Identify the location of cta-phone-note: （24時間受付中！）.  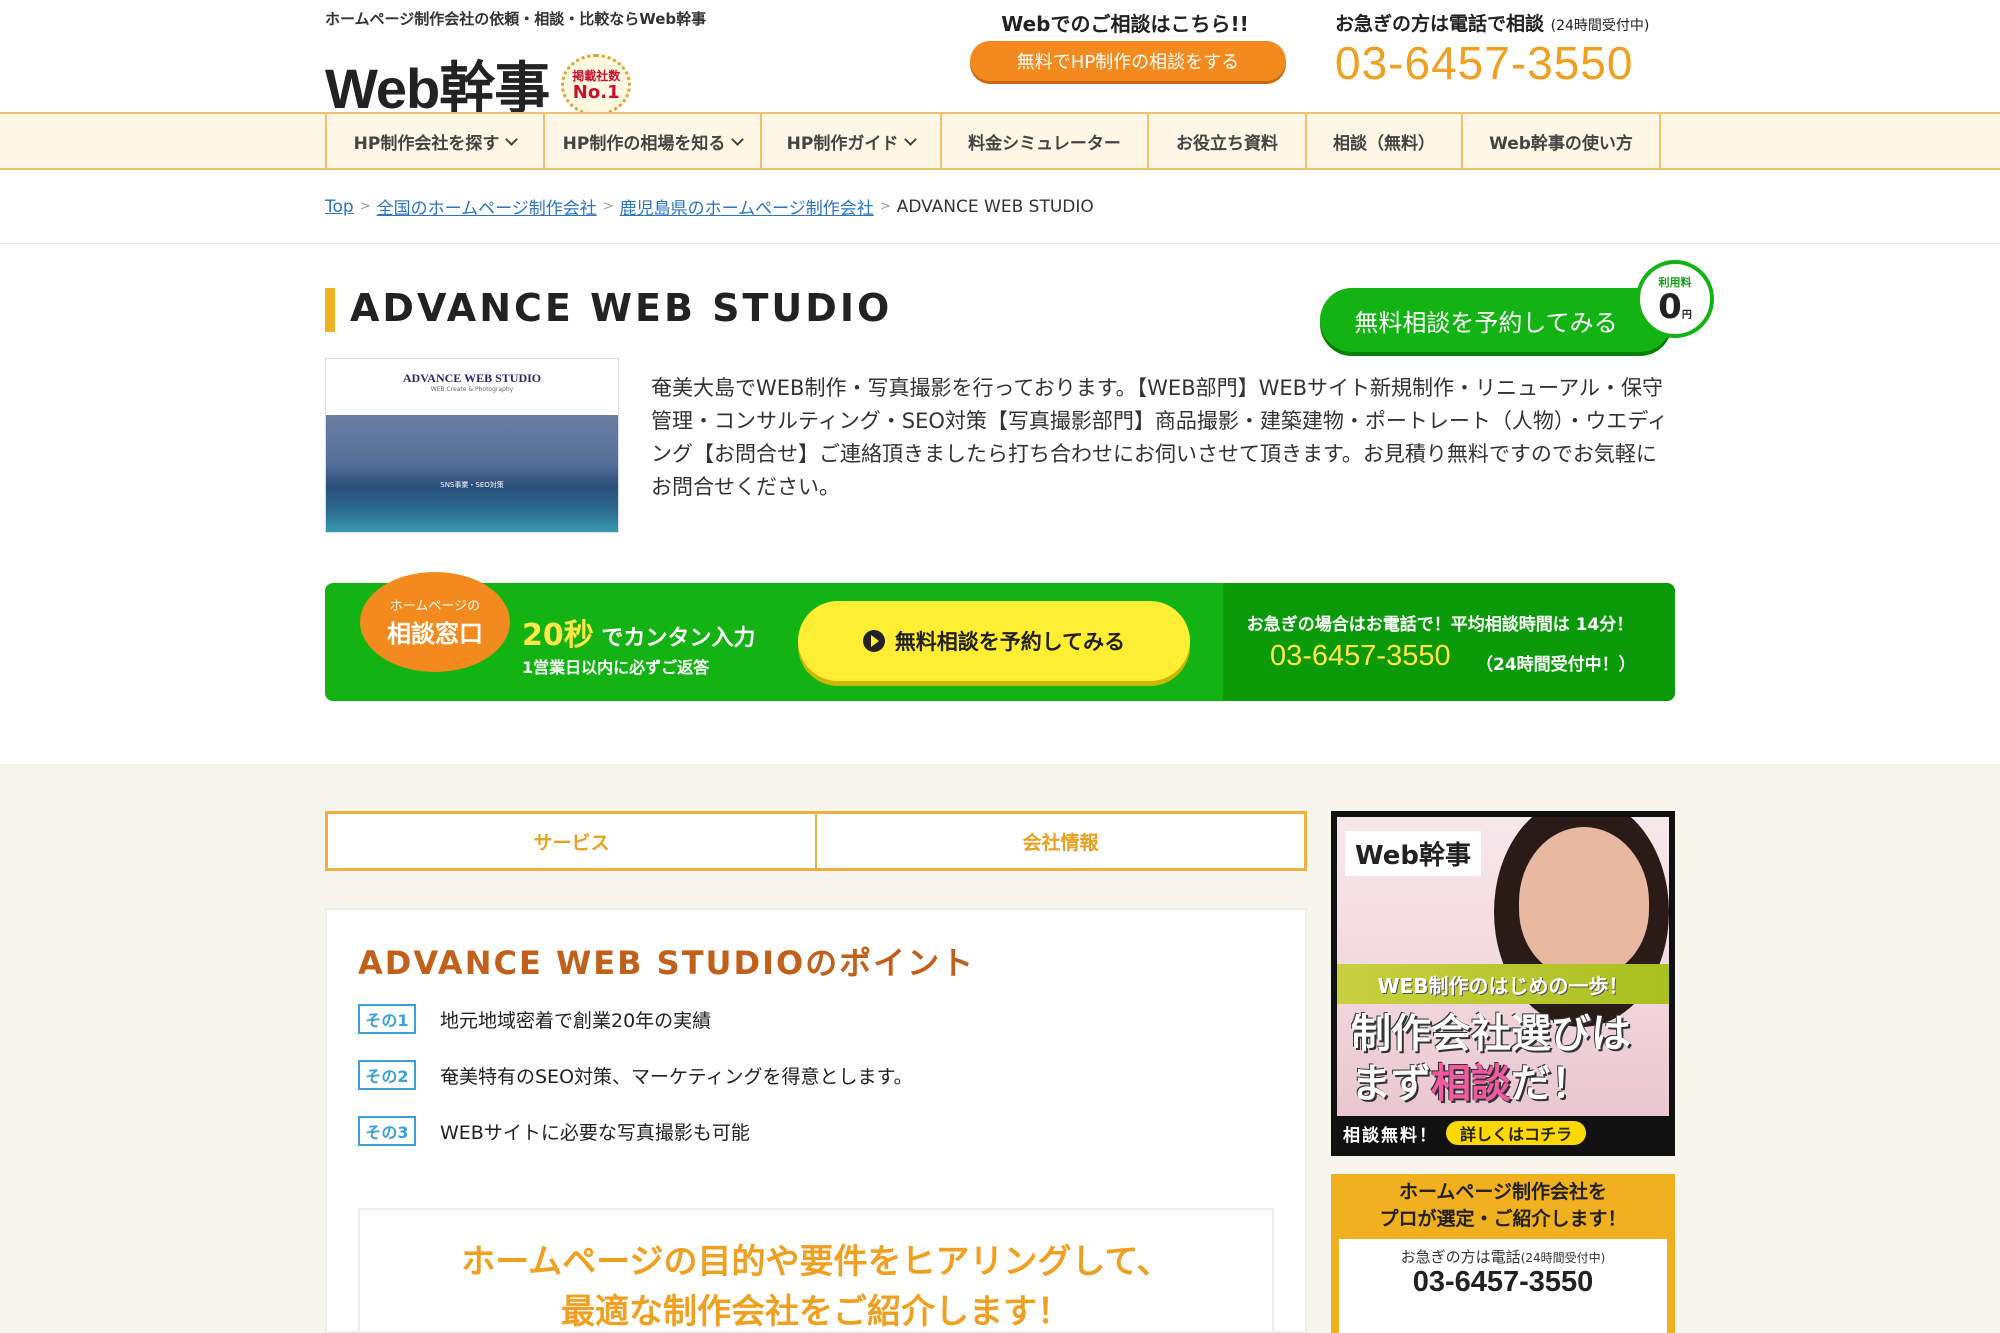
(1556, 665).